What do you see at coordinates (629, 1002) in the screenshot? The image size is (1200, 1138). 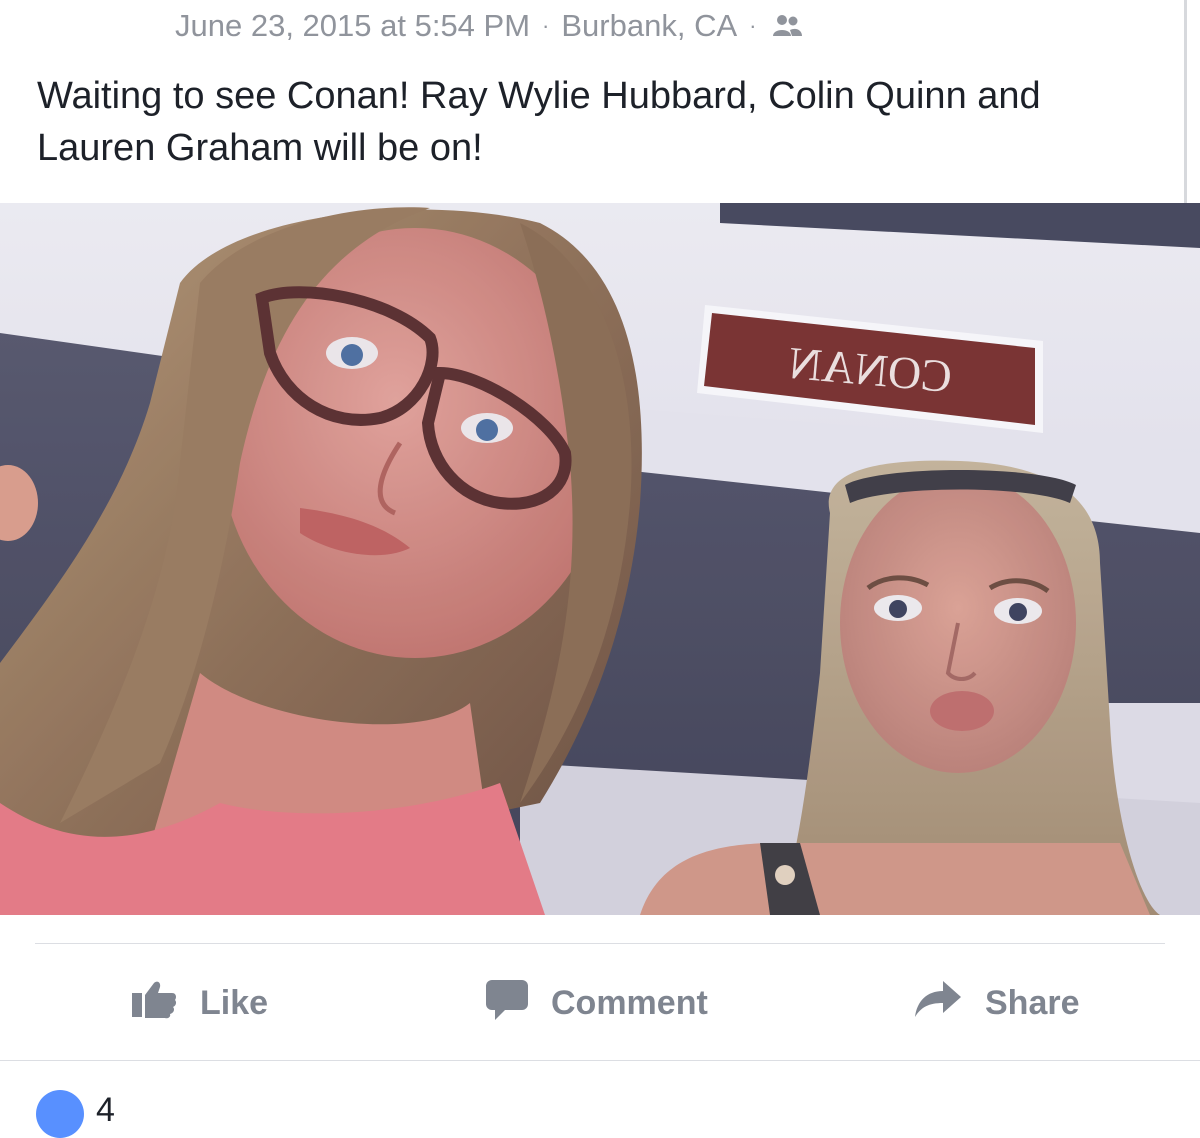 I see `comment-label: Comment` at bounding box center [629, 1002].